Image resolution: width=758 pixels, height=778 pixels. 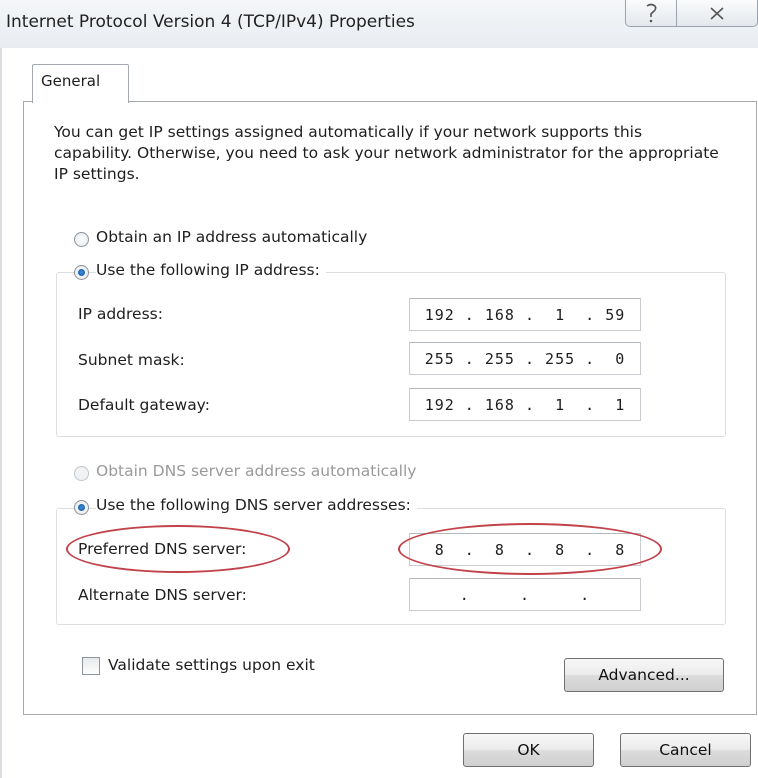 What do you see at coordinates (81, 473) in the screenshot?
I see `obtain-dns-auto-radio` at bounding box center [81, 473].